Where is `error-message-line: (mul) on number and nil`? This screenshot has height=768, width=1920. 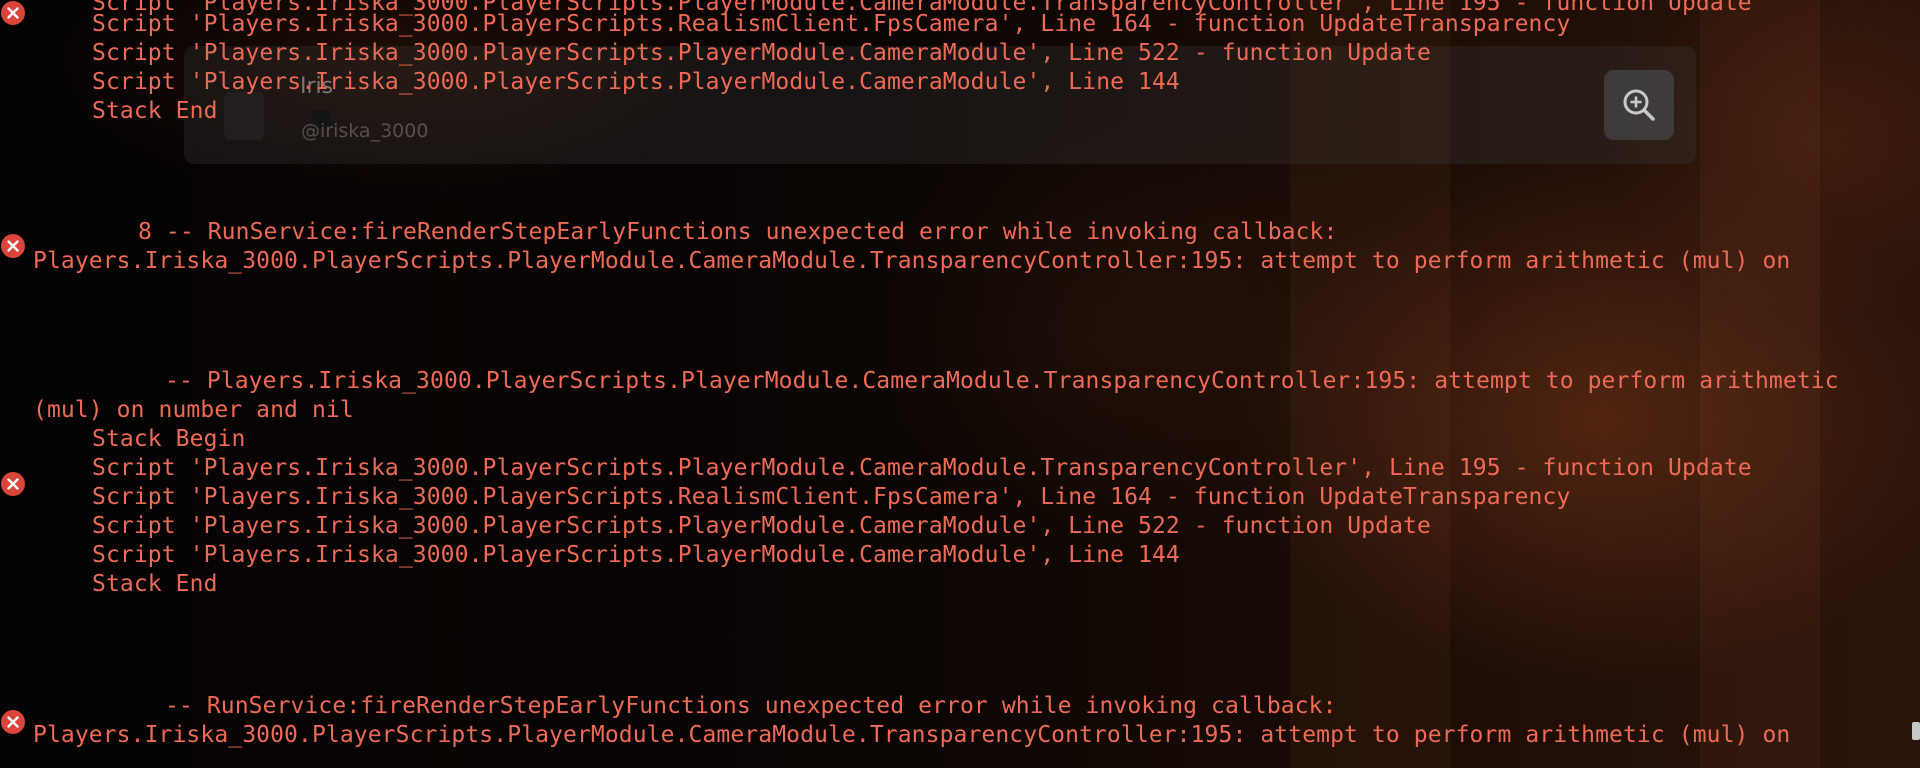 error-message-line: (mul) on number and nil is located at coordinates (193, 410).